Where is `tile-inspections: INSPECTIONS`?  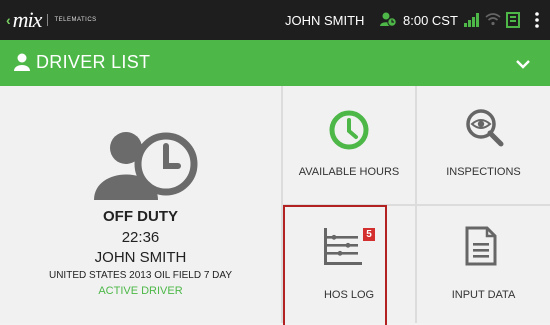
tile-inspections: INSPECTIONS is located at coordinates (483, 145).